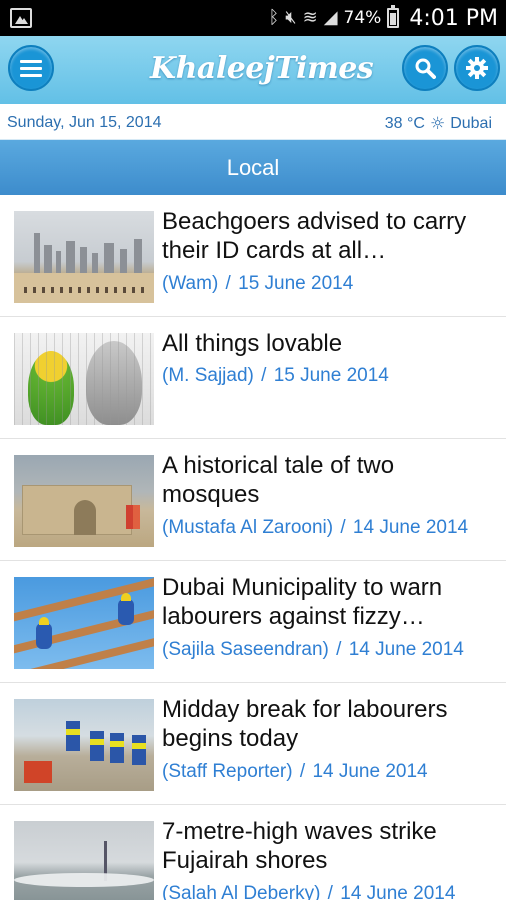 The height and width of the screenshot is (900, 506). I want to click on gear-icon, so click(477, 68).